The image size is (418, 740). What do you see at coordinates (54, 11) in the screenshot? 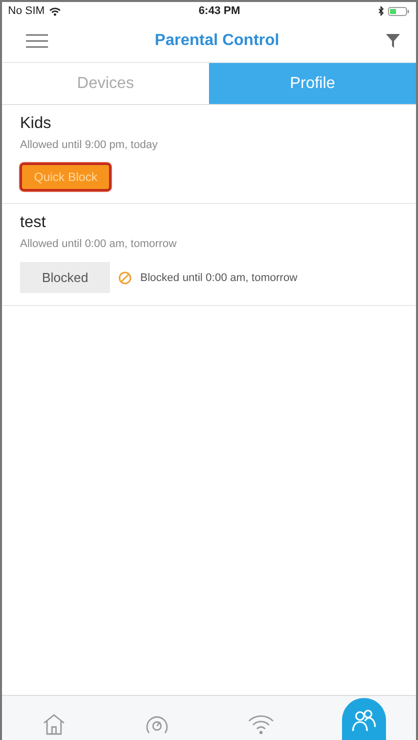
I see `wifi-signal-icon` at bounding box center [54, 11].